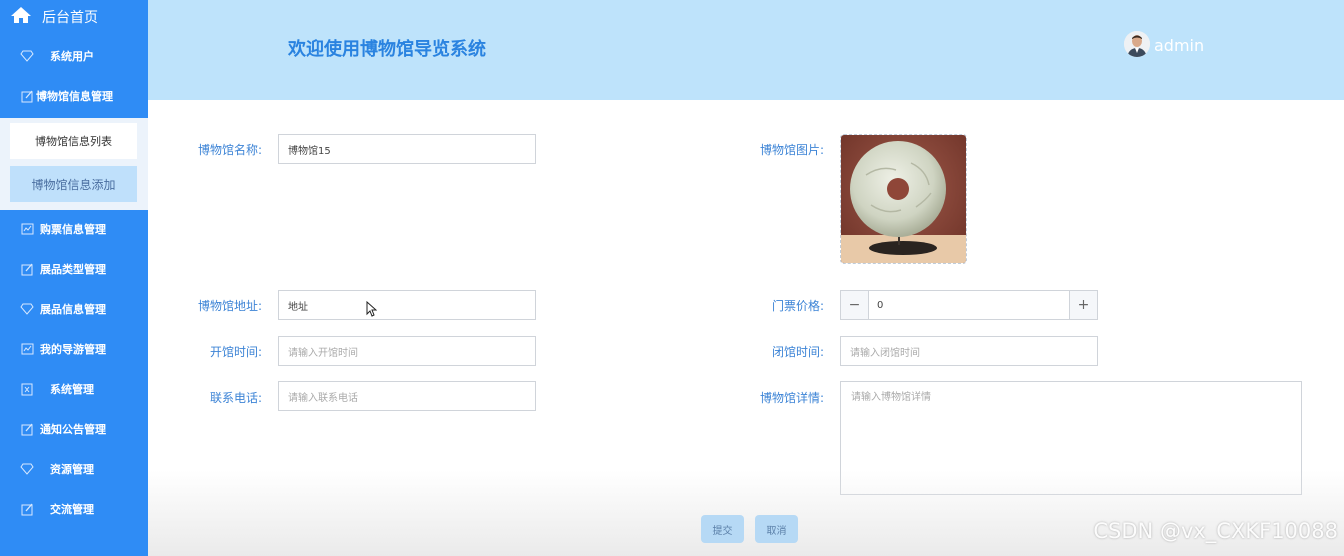 The height and width of the screenshot is (556, 1344). I want to click on sidebar-item-label: 我的导游管理, so click(73, 349).